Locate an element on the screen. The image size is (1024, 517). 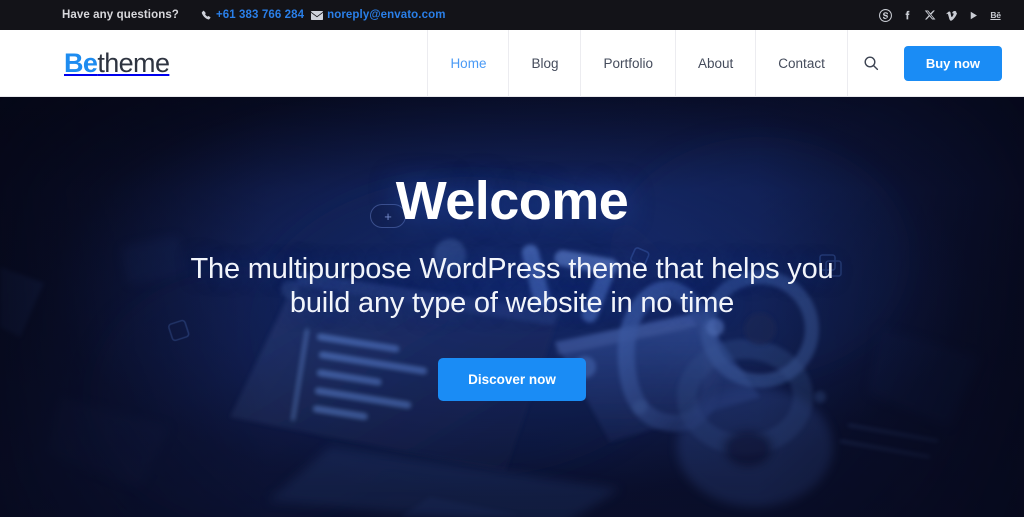
phone-link: +61 383 766 284 is located at coordinates (252, 15).